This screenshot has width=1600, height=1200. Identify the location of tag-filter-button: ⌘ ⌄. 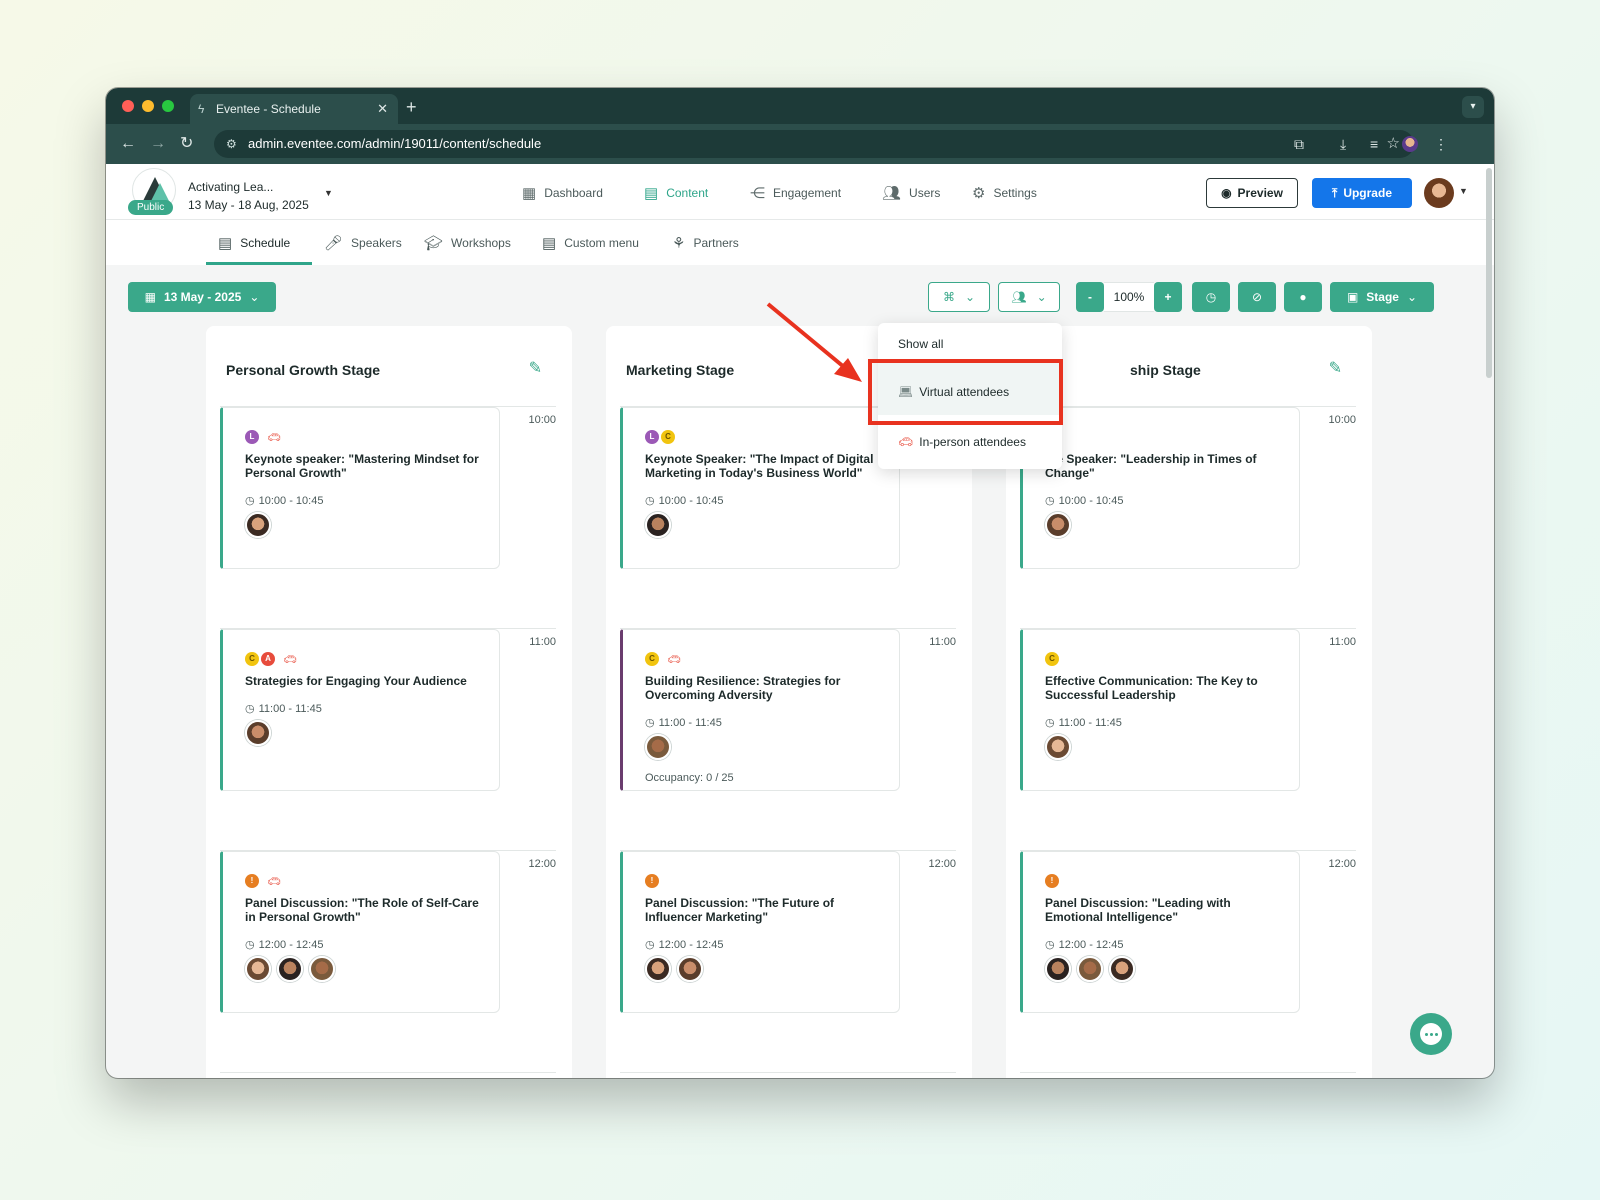
(959, 297).